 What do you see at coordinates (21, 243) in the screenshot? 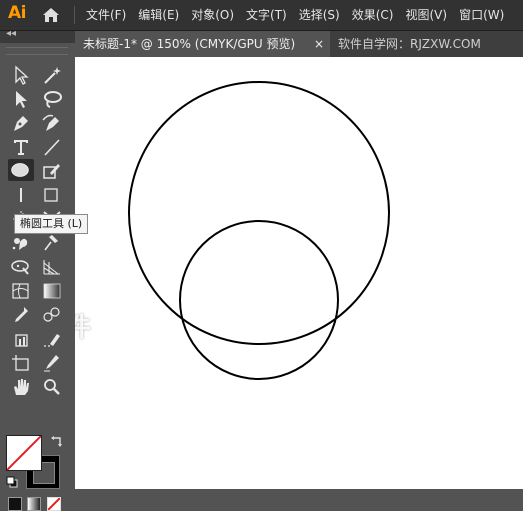
I see `symbol-sprayer-tool-icon` at bounding box center [21, 243].